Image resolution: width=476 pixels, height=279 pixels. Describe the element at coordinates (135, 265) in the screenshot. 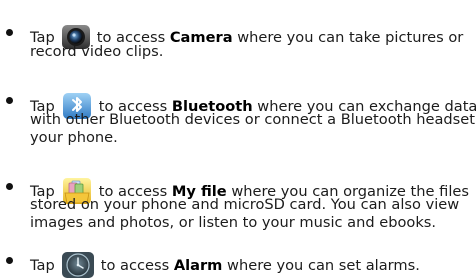

I see `text: to access` at that location.